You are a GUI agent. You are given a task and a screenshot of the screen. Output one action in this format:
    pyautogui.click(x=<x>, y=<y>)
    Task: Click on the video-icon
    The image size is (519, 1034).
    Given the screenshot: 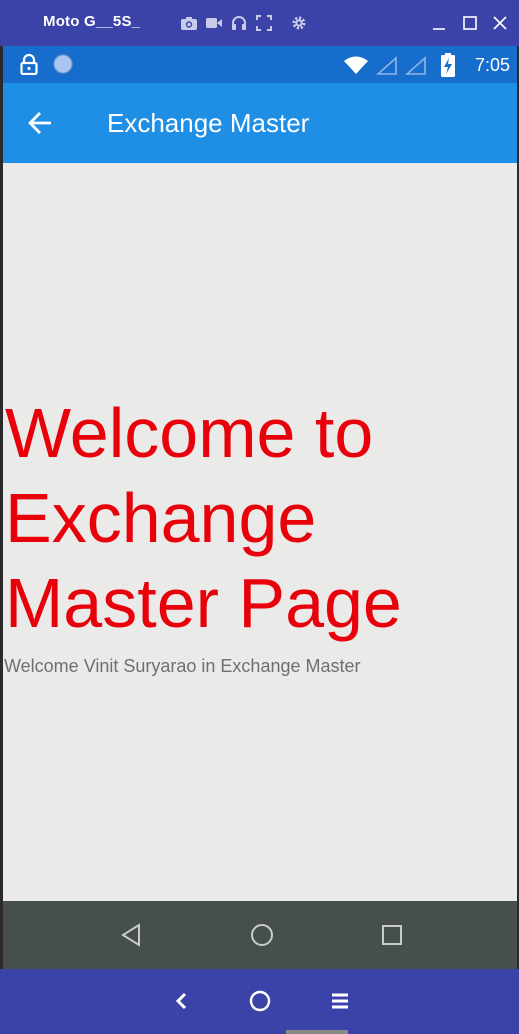 What is the action you would take?
    pyautogui.click(x=214, y=23)
    